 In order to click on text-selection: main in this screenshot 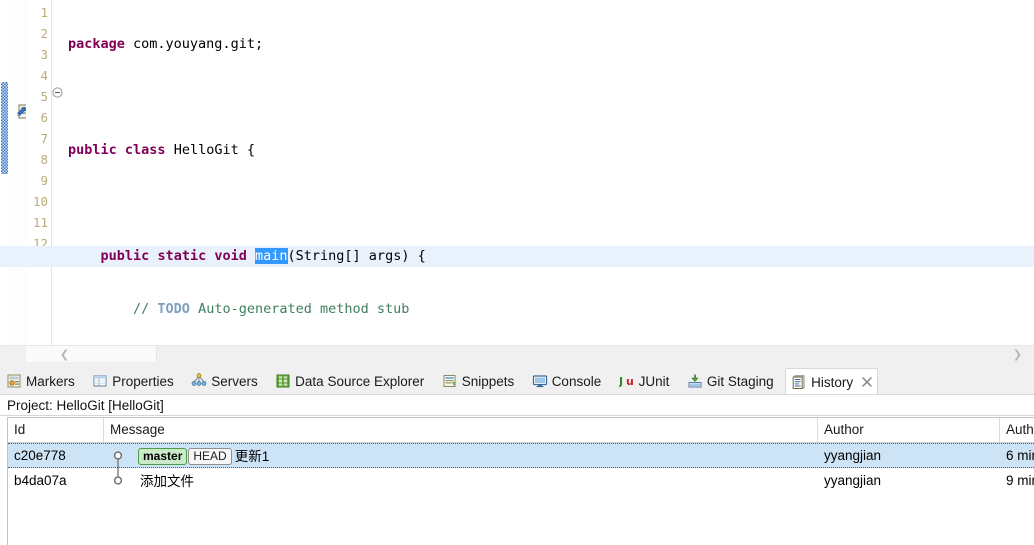, I will do `click(271, 256)`.